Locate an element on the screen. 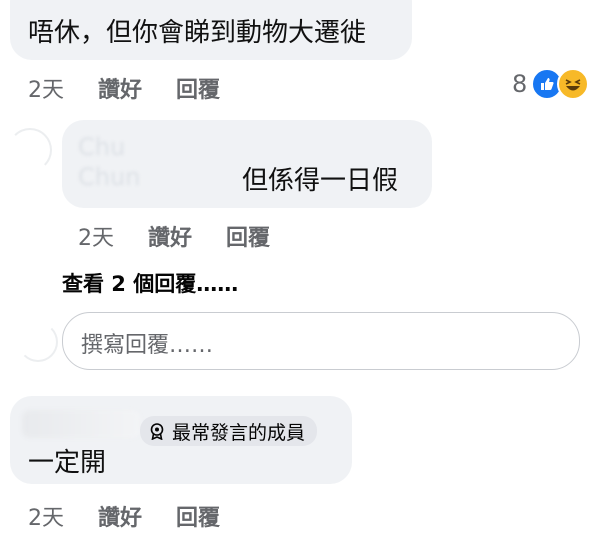  comment-text: 唔休，但你會睇到動物大遷徙 is located at coordinates (197, 33).